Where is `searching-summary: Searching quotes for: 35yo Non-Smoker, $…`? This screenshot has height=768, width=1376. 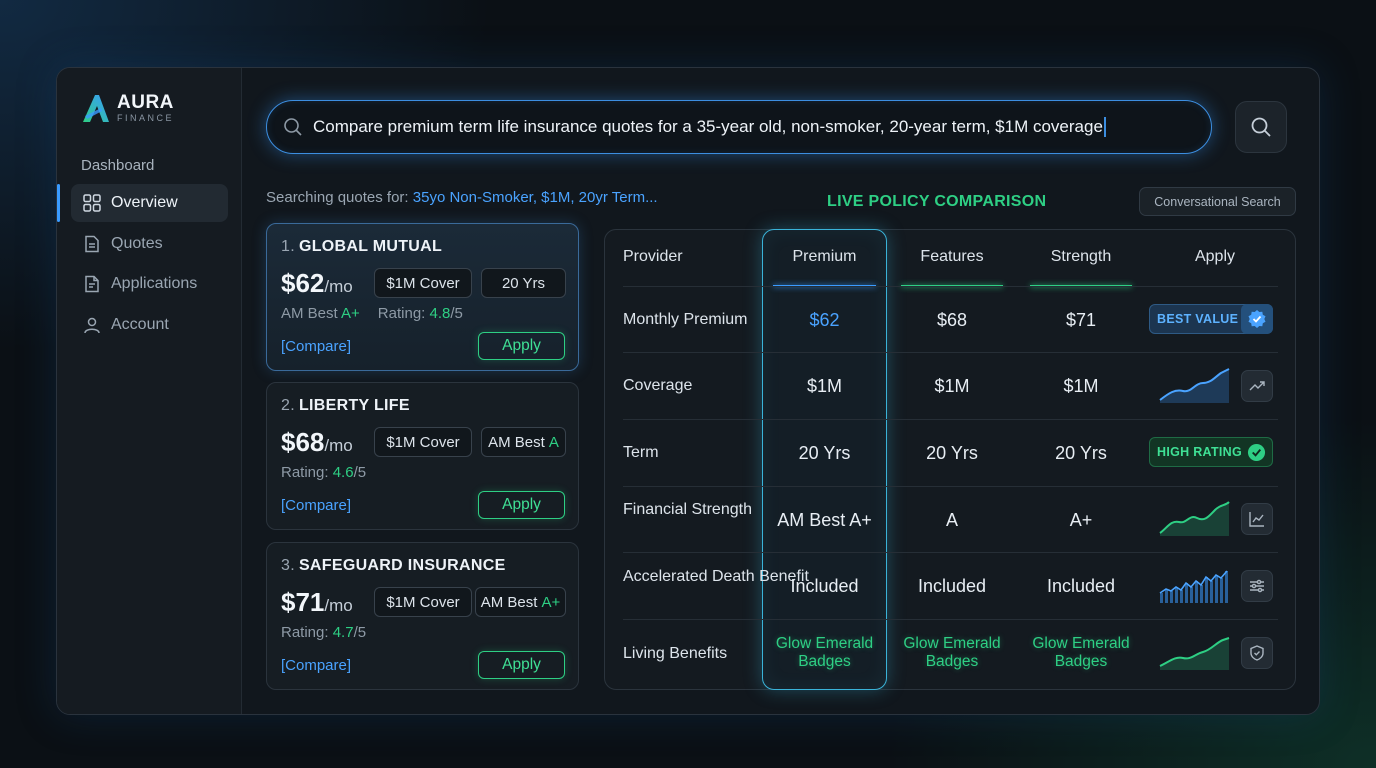
searching-summary: Searching quotes for: 35yo Non-Smoker, $… is located at coordinates (462, 197).